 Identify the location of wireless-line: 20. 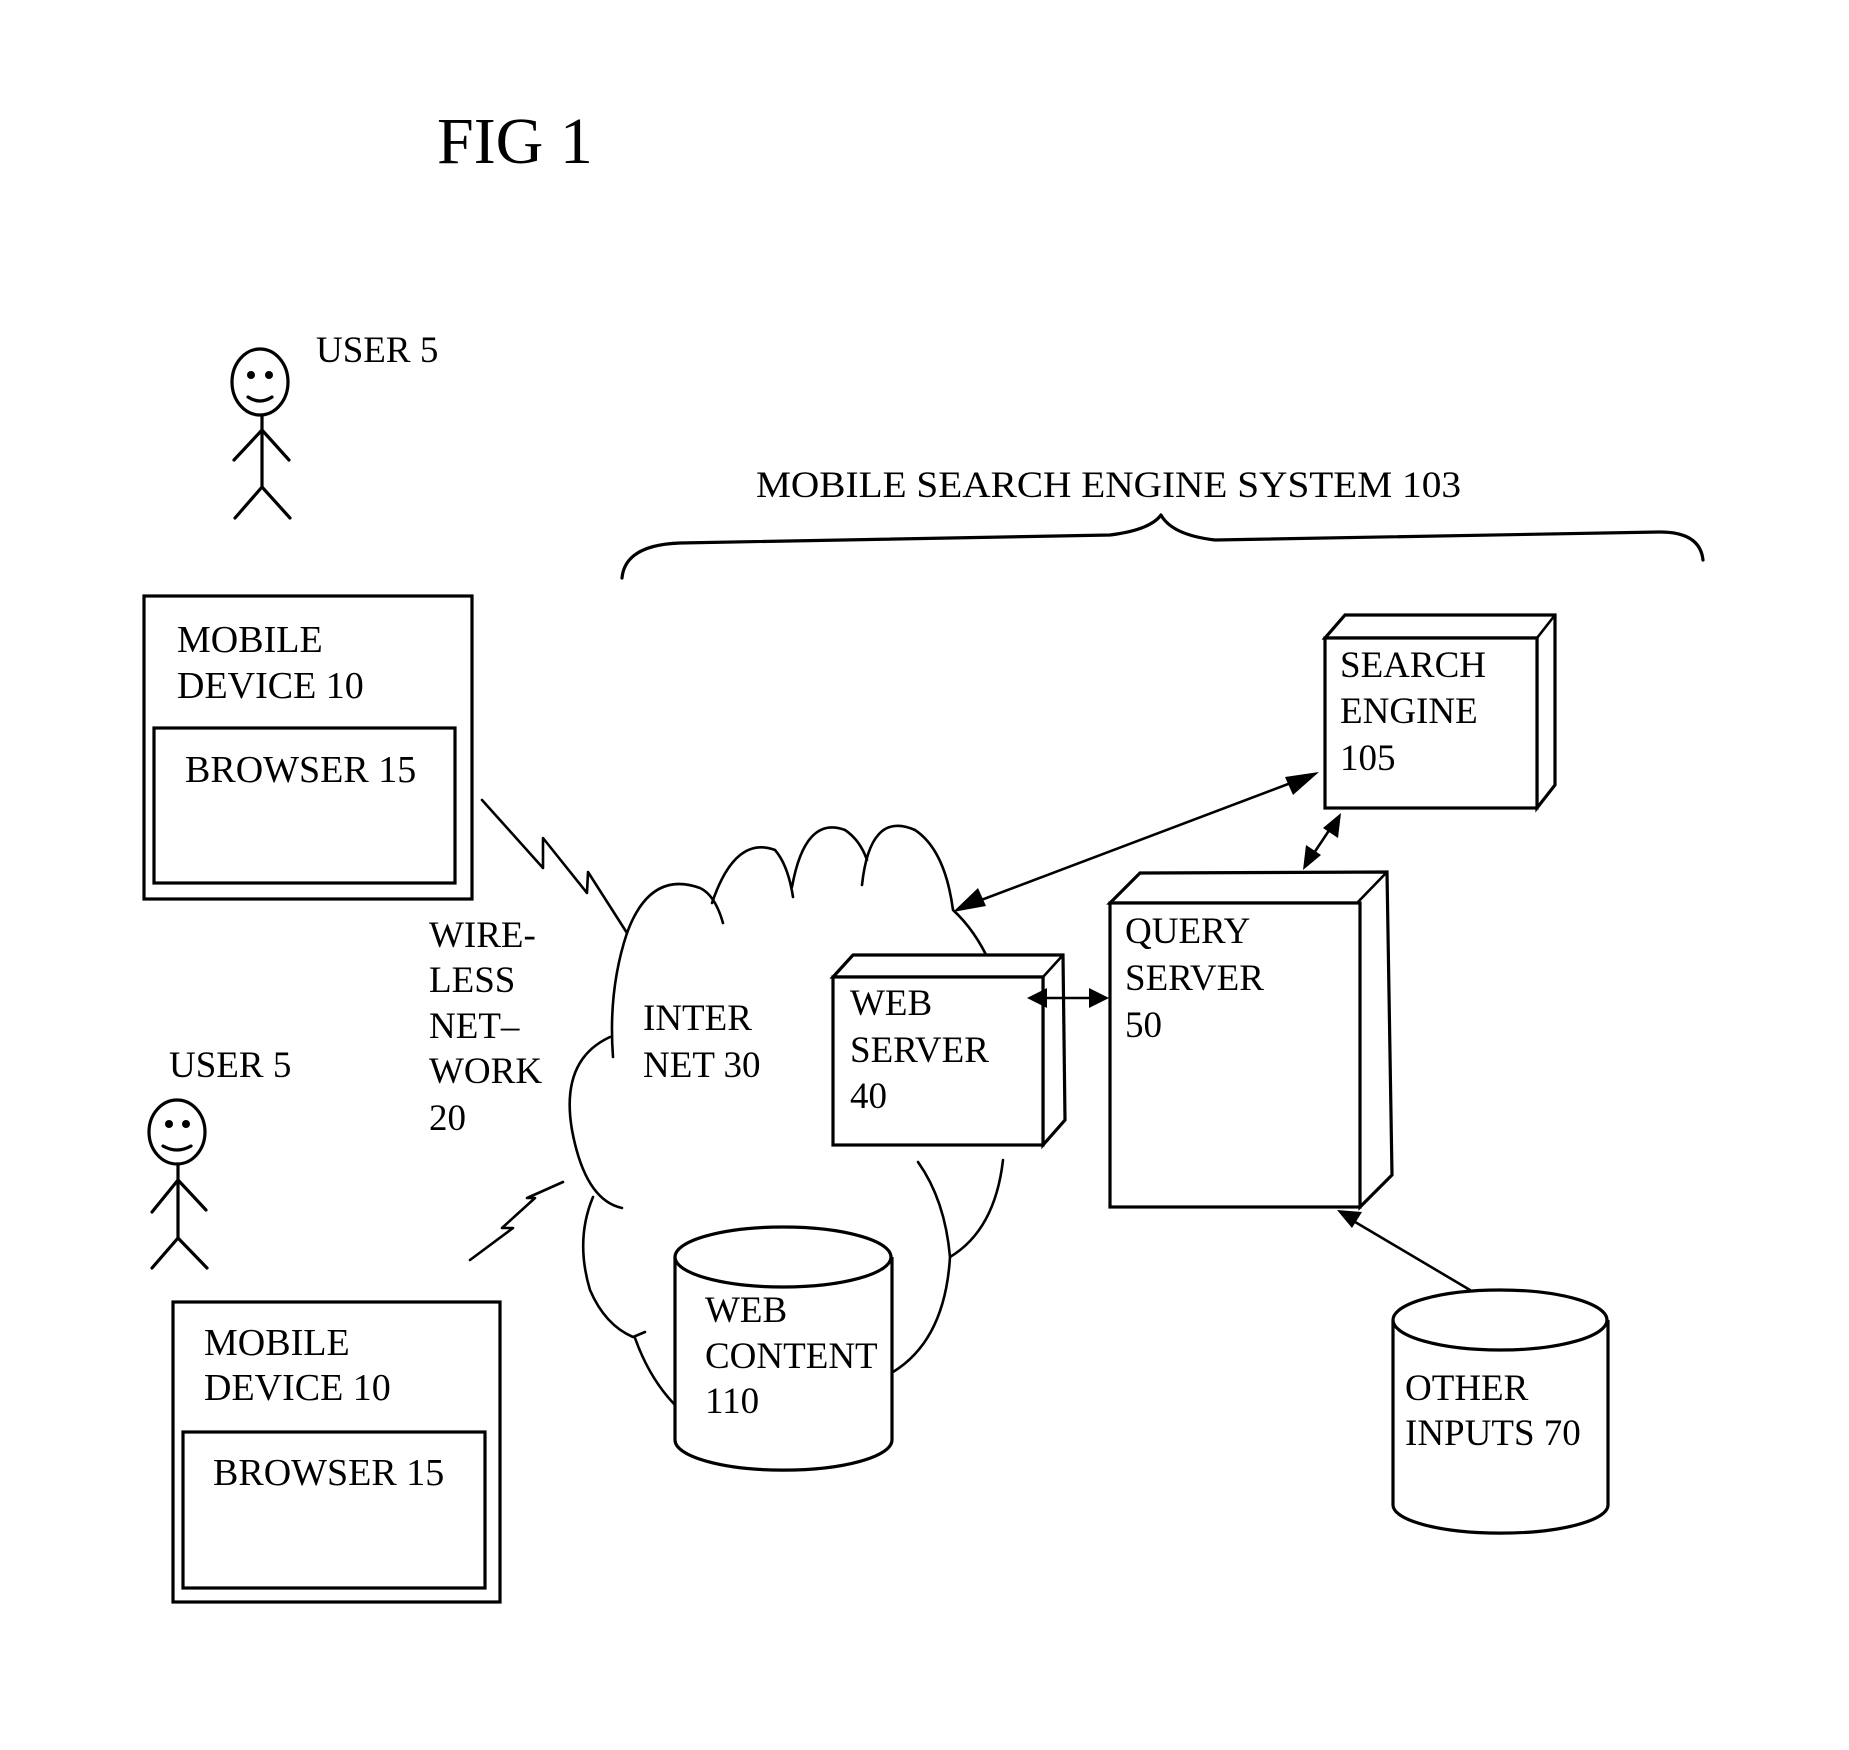
(447, 1118).